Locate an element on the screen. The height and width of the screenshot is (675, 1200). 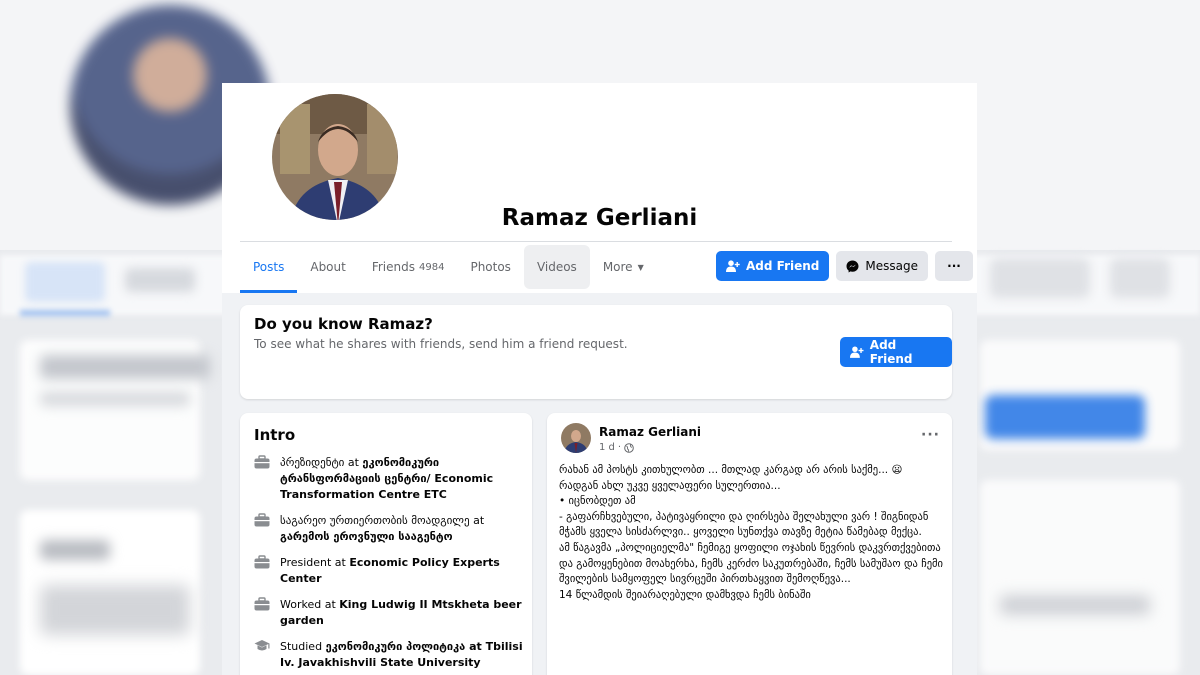
profile-actions: Add Friend Message ··· is located at coordinates (844, 266).